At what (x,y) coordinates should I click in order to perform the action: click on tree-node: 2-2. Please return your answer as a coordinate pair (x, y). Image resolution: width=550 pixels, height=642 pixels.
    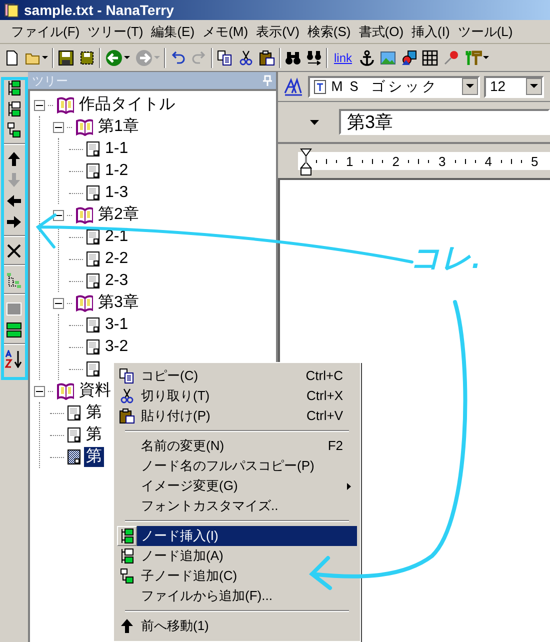
    Looking at the image, I should click on (116, 259).